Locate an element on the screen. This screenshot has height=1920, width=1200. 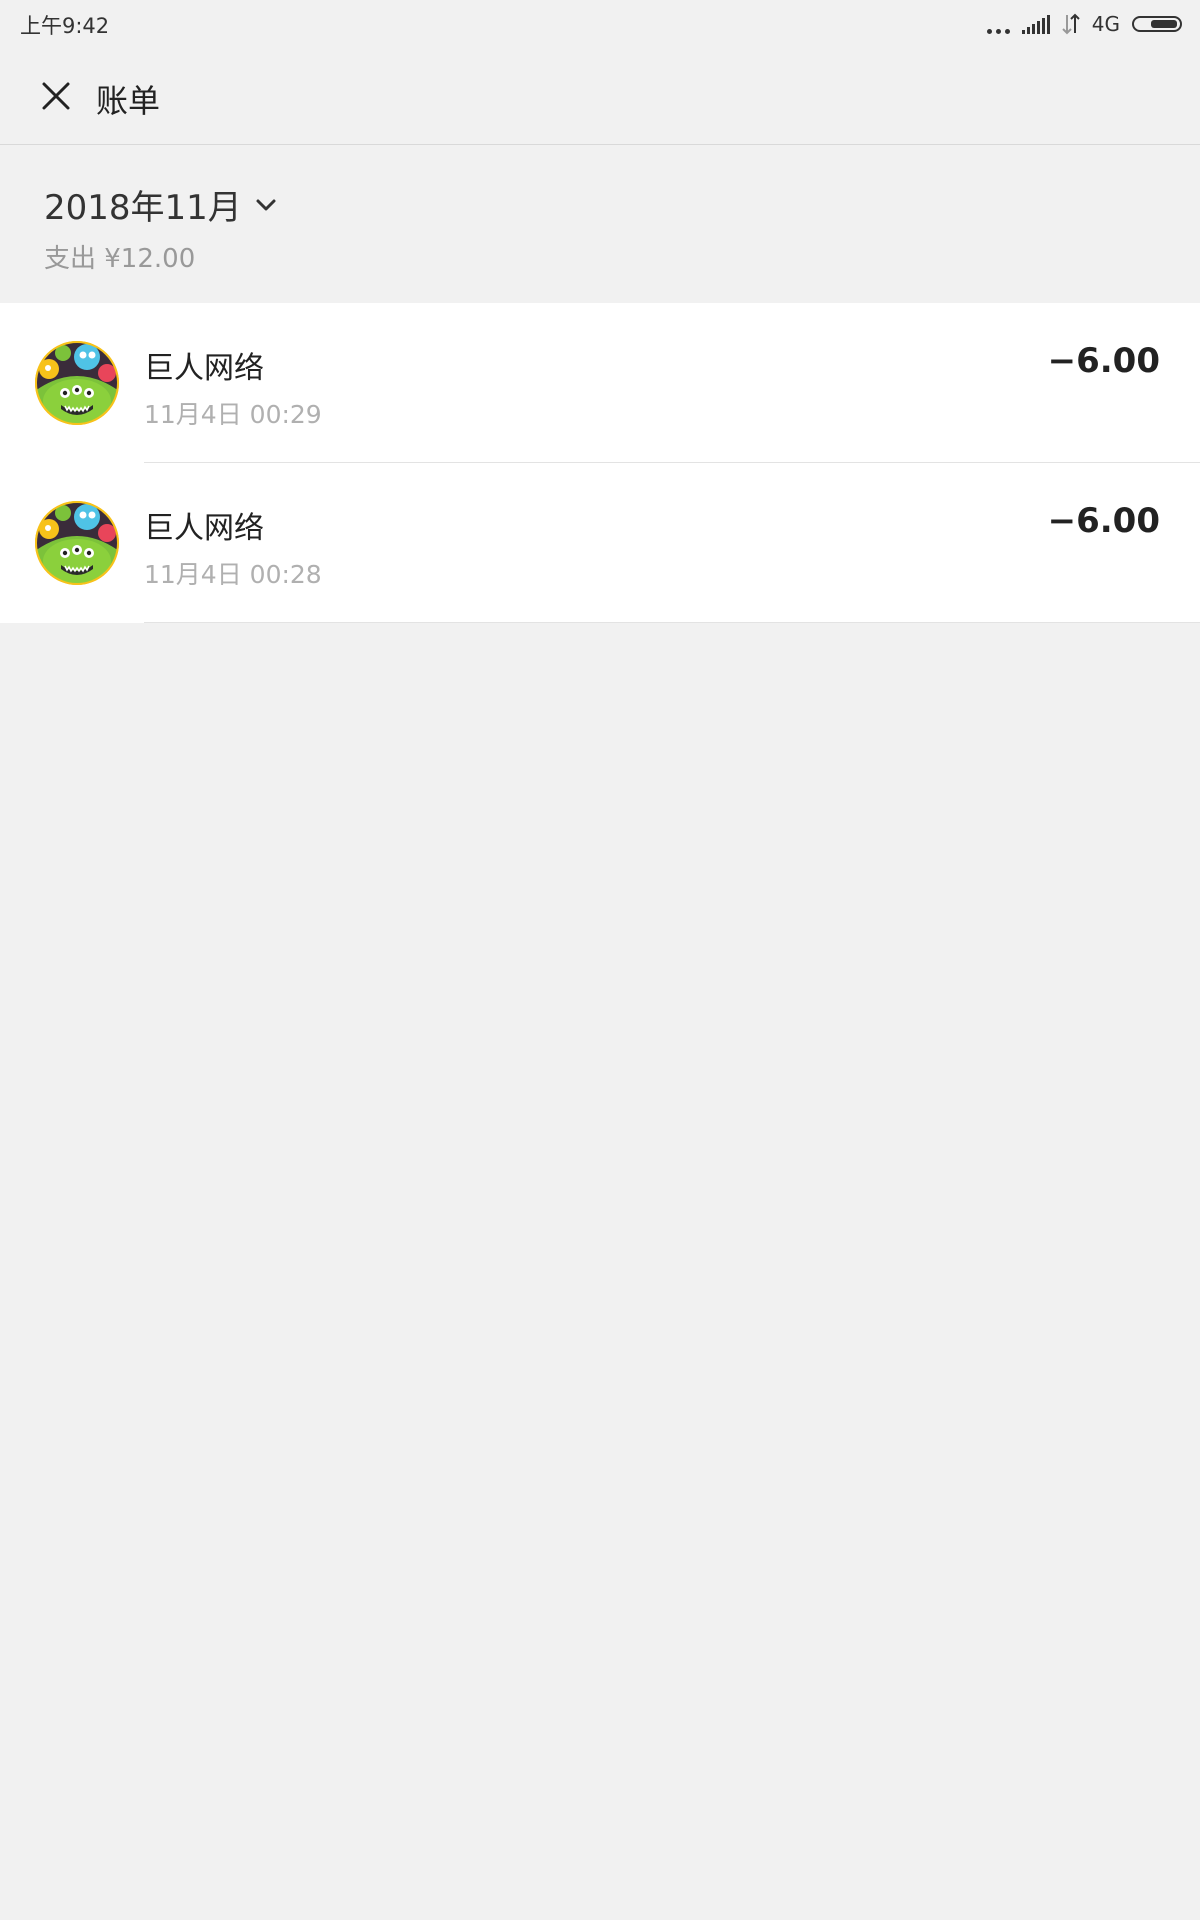
status-time: 上午9:42 is located at coordinates (65, 26).